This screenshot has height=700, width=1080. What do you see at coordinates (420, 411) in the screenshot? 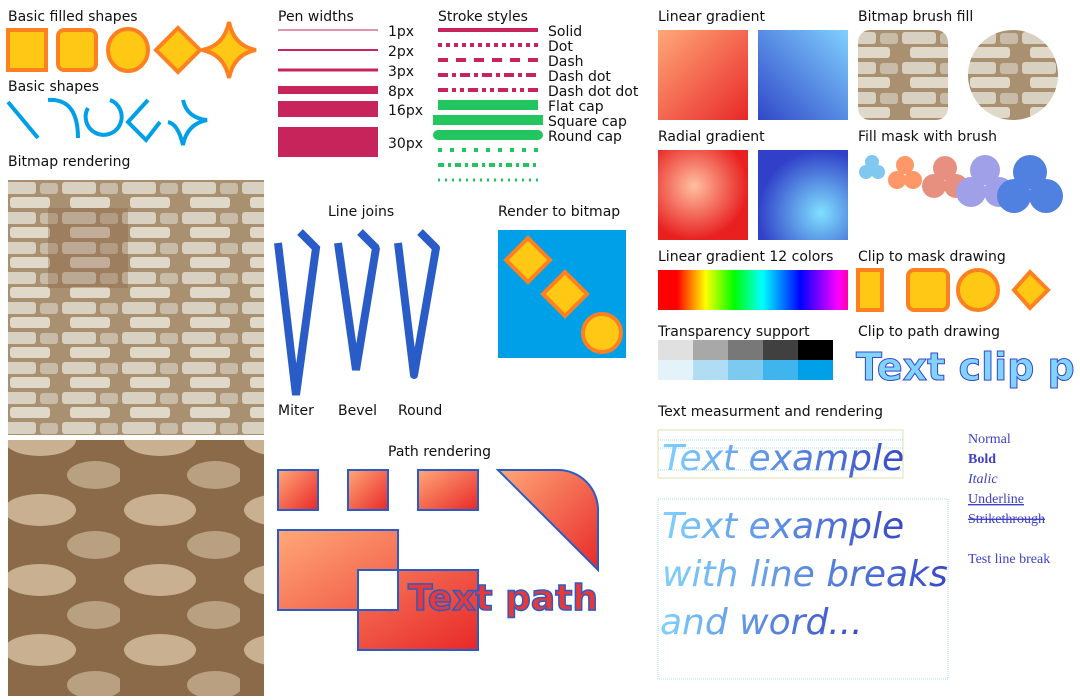
I see `join-label: Round` at bounding box center [420, 411].